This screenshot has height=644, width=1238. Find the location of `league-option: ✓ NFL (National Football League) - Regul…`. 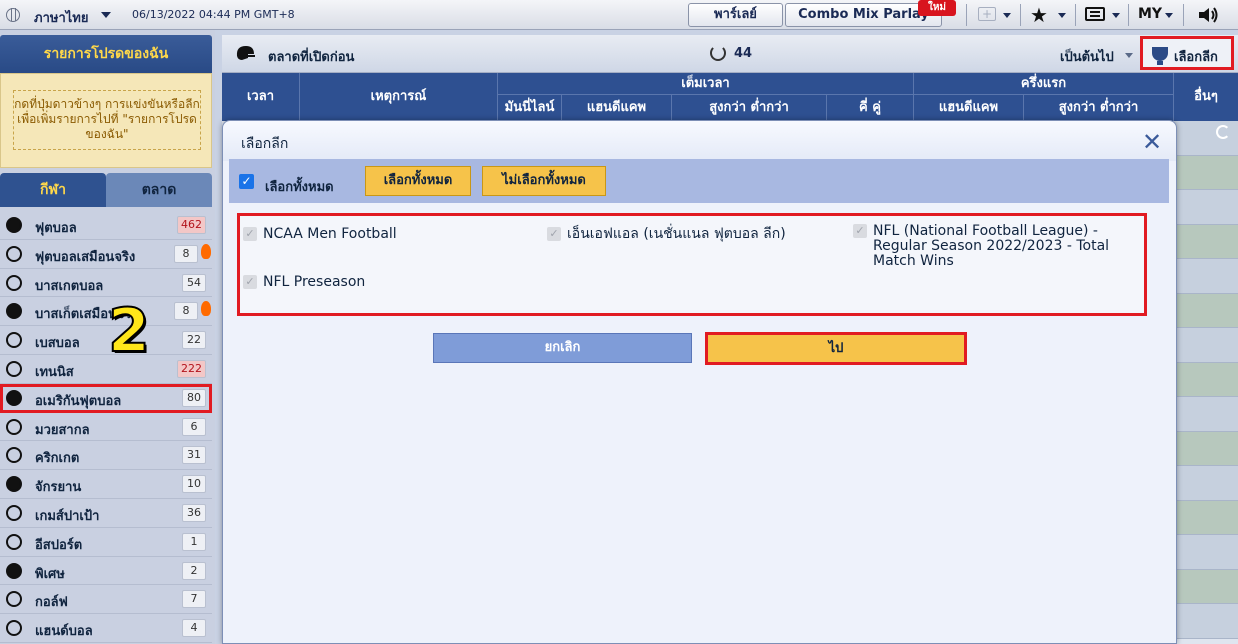

league-option: ✓ NFL (National Football League) - Regul… is located at coordinates (999, 246).